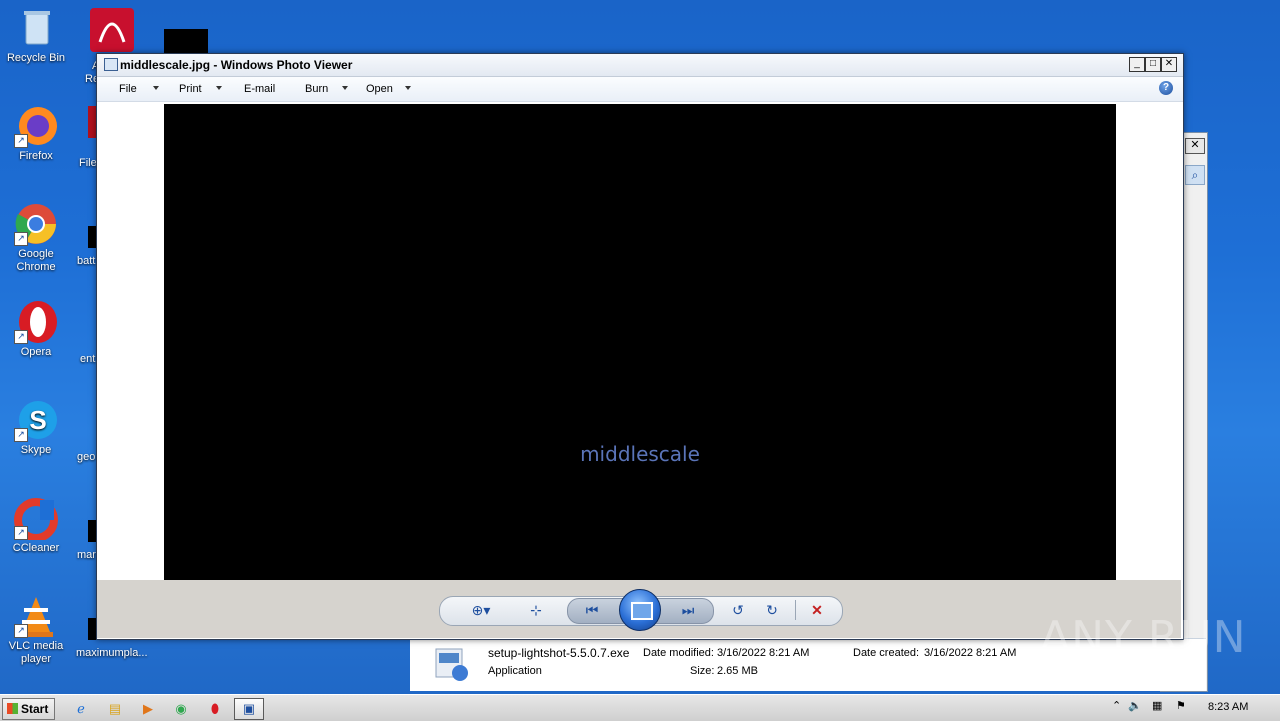  Describe the element at coordinates (36, 519) in the screenshot. I see `ccleaner-icon: ↗` at that location.